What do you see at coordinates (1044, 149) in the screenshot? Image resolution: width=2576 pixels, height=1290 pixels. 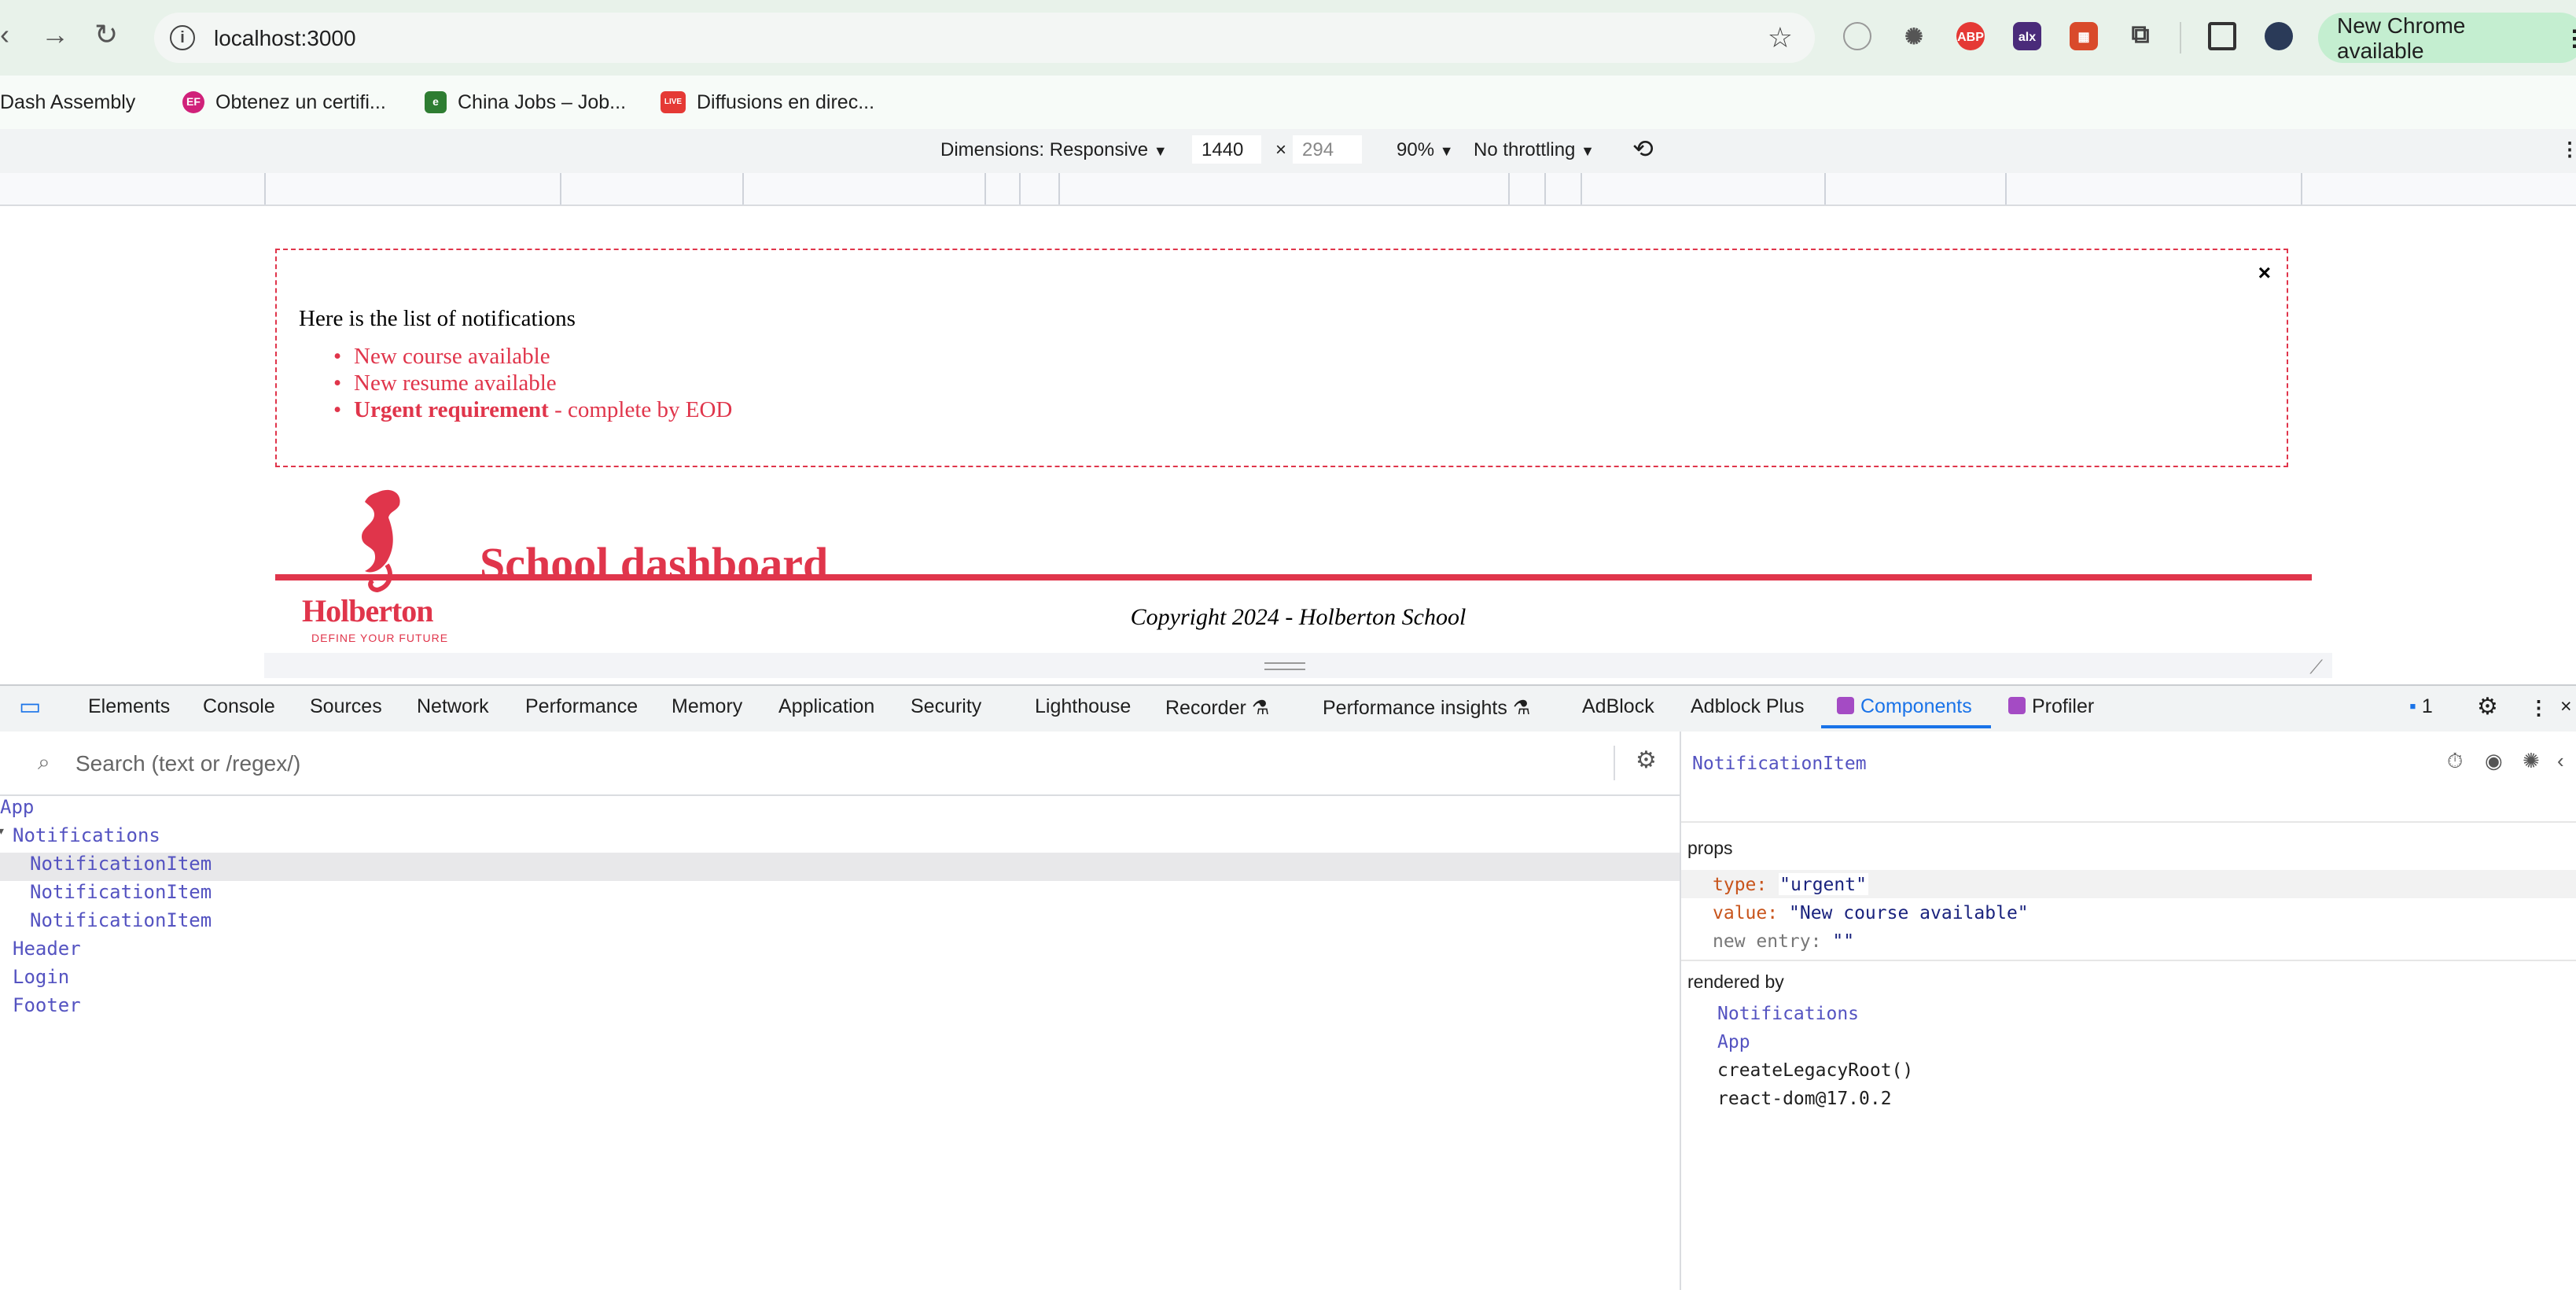 I see `dimensions-label: Dimensions: Responsive` at bounding box center [1044, 149].